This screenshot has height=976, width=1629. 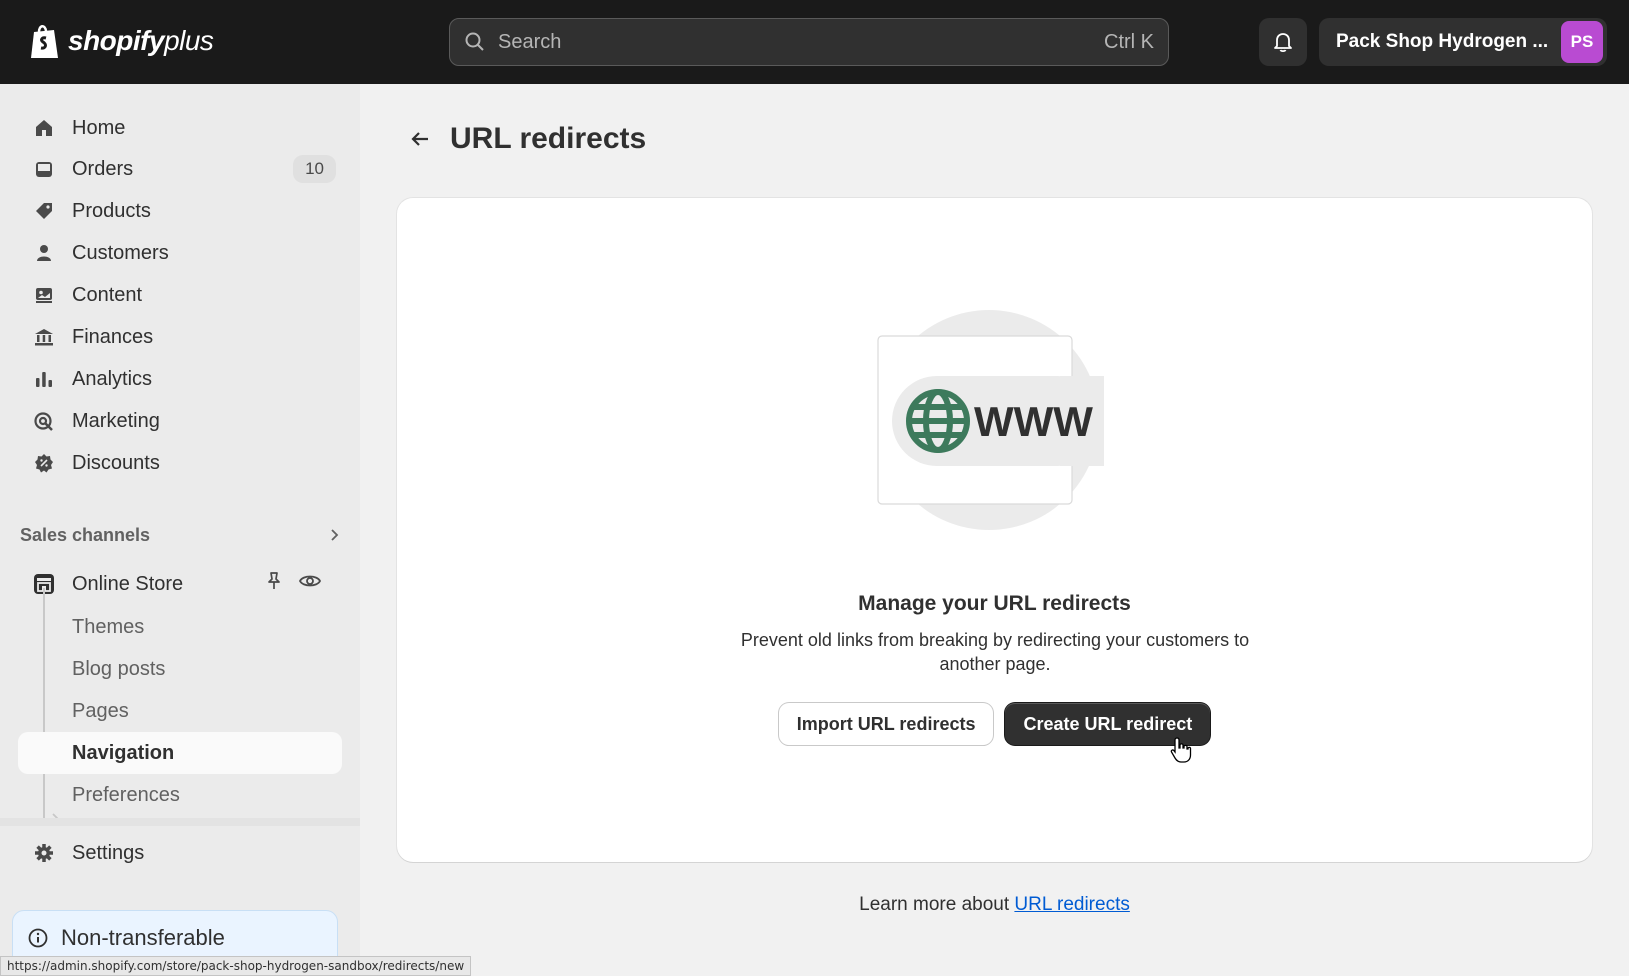 What do you see at coordinates (181, 535) in the screenshot?
I see `sales-channels-header: Sales channels` at bounding box center [181, 535].